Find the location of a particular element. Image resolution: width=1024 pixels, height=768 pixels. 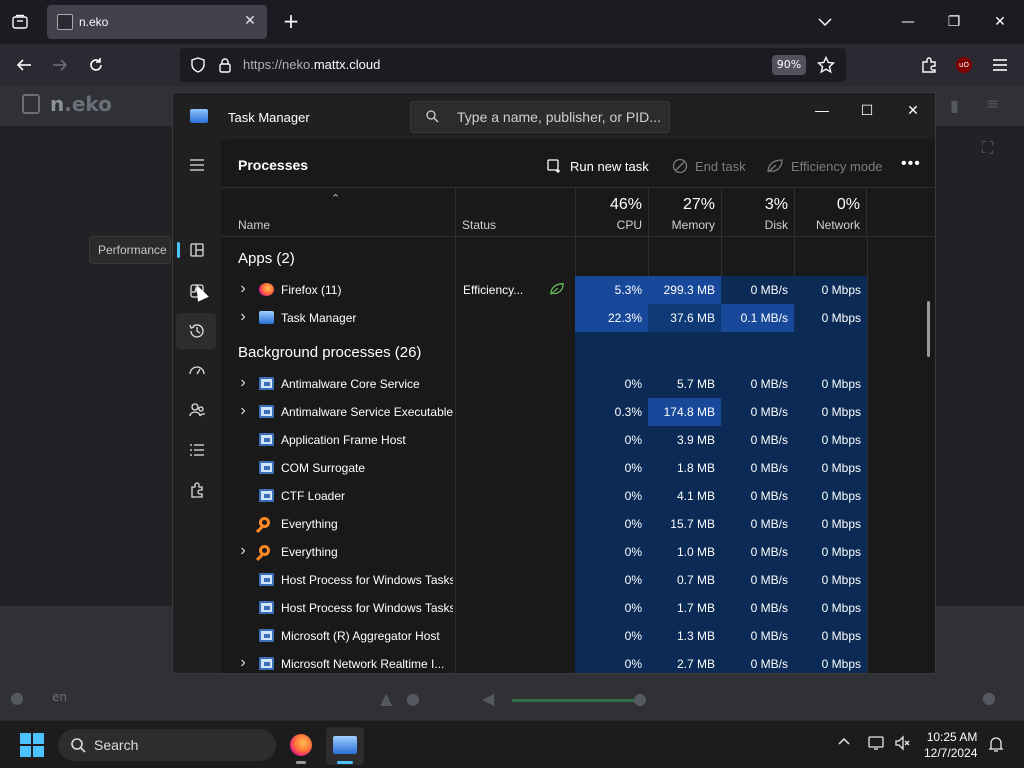

column-disk: 3% Disk is located at coordinates (757, 213).